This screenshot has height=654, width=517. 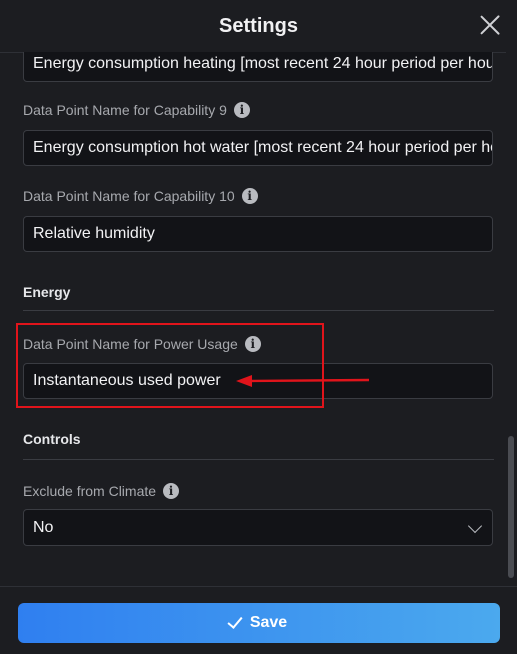 I want to click on exclude-climate-value: No, so click(x=43, y=527).